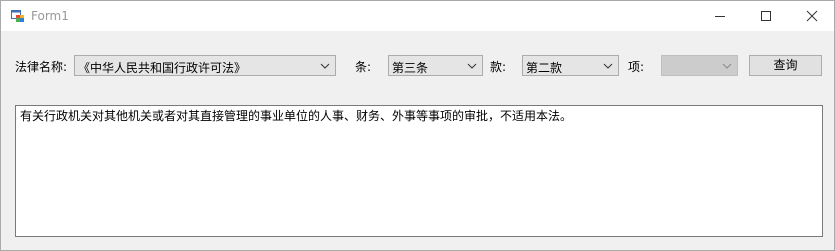 Image resolution: width=835 pixels, height=251 pixels. I want to click on minimize-button, so click(720, 16).